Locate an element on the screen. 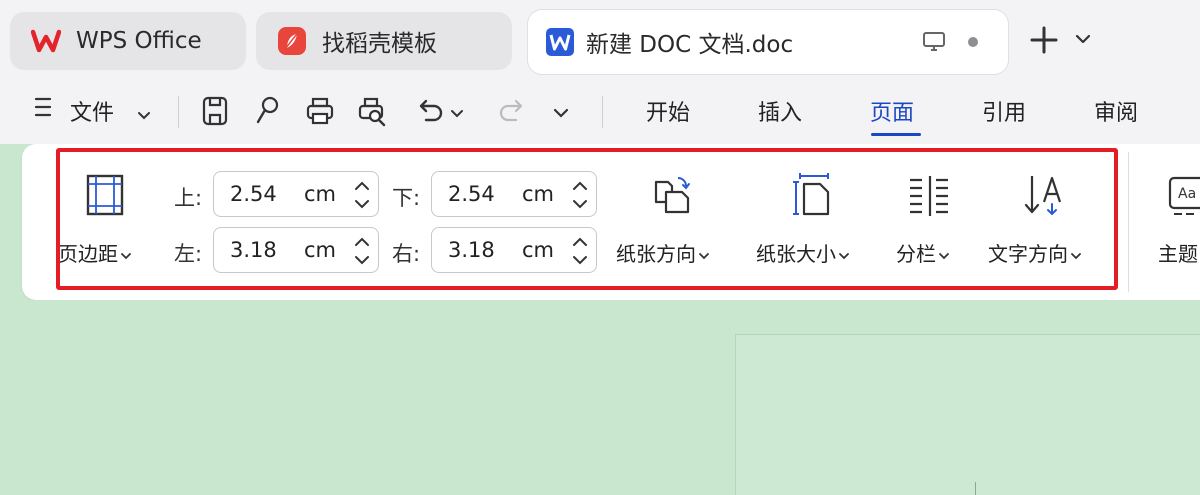  ribbon-divider is located at coordinates (1128, 222).